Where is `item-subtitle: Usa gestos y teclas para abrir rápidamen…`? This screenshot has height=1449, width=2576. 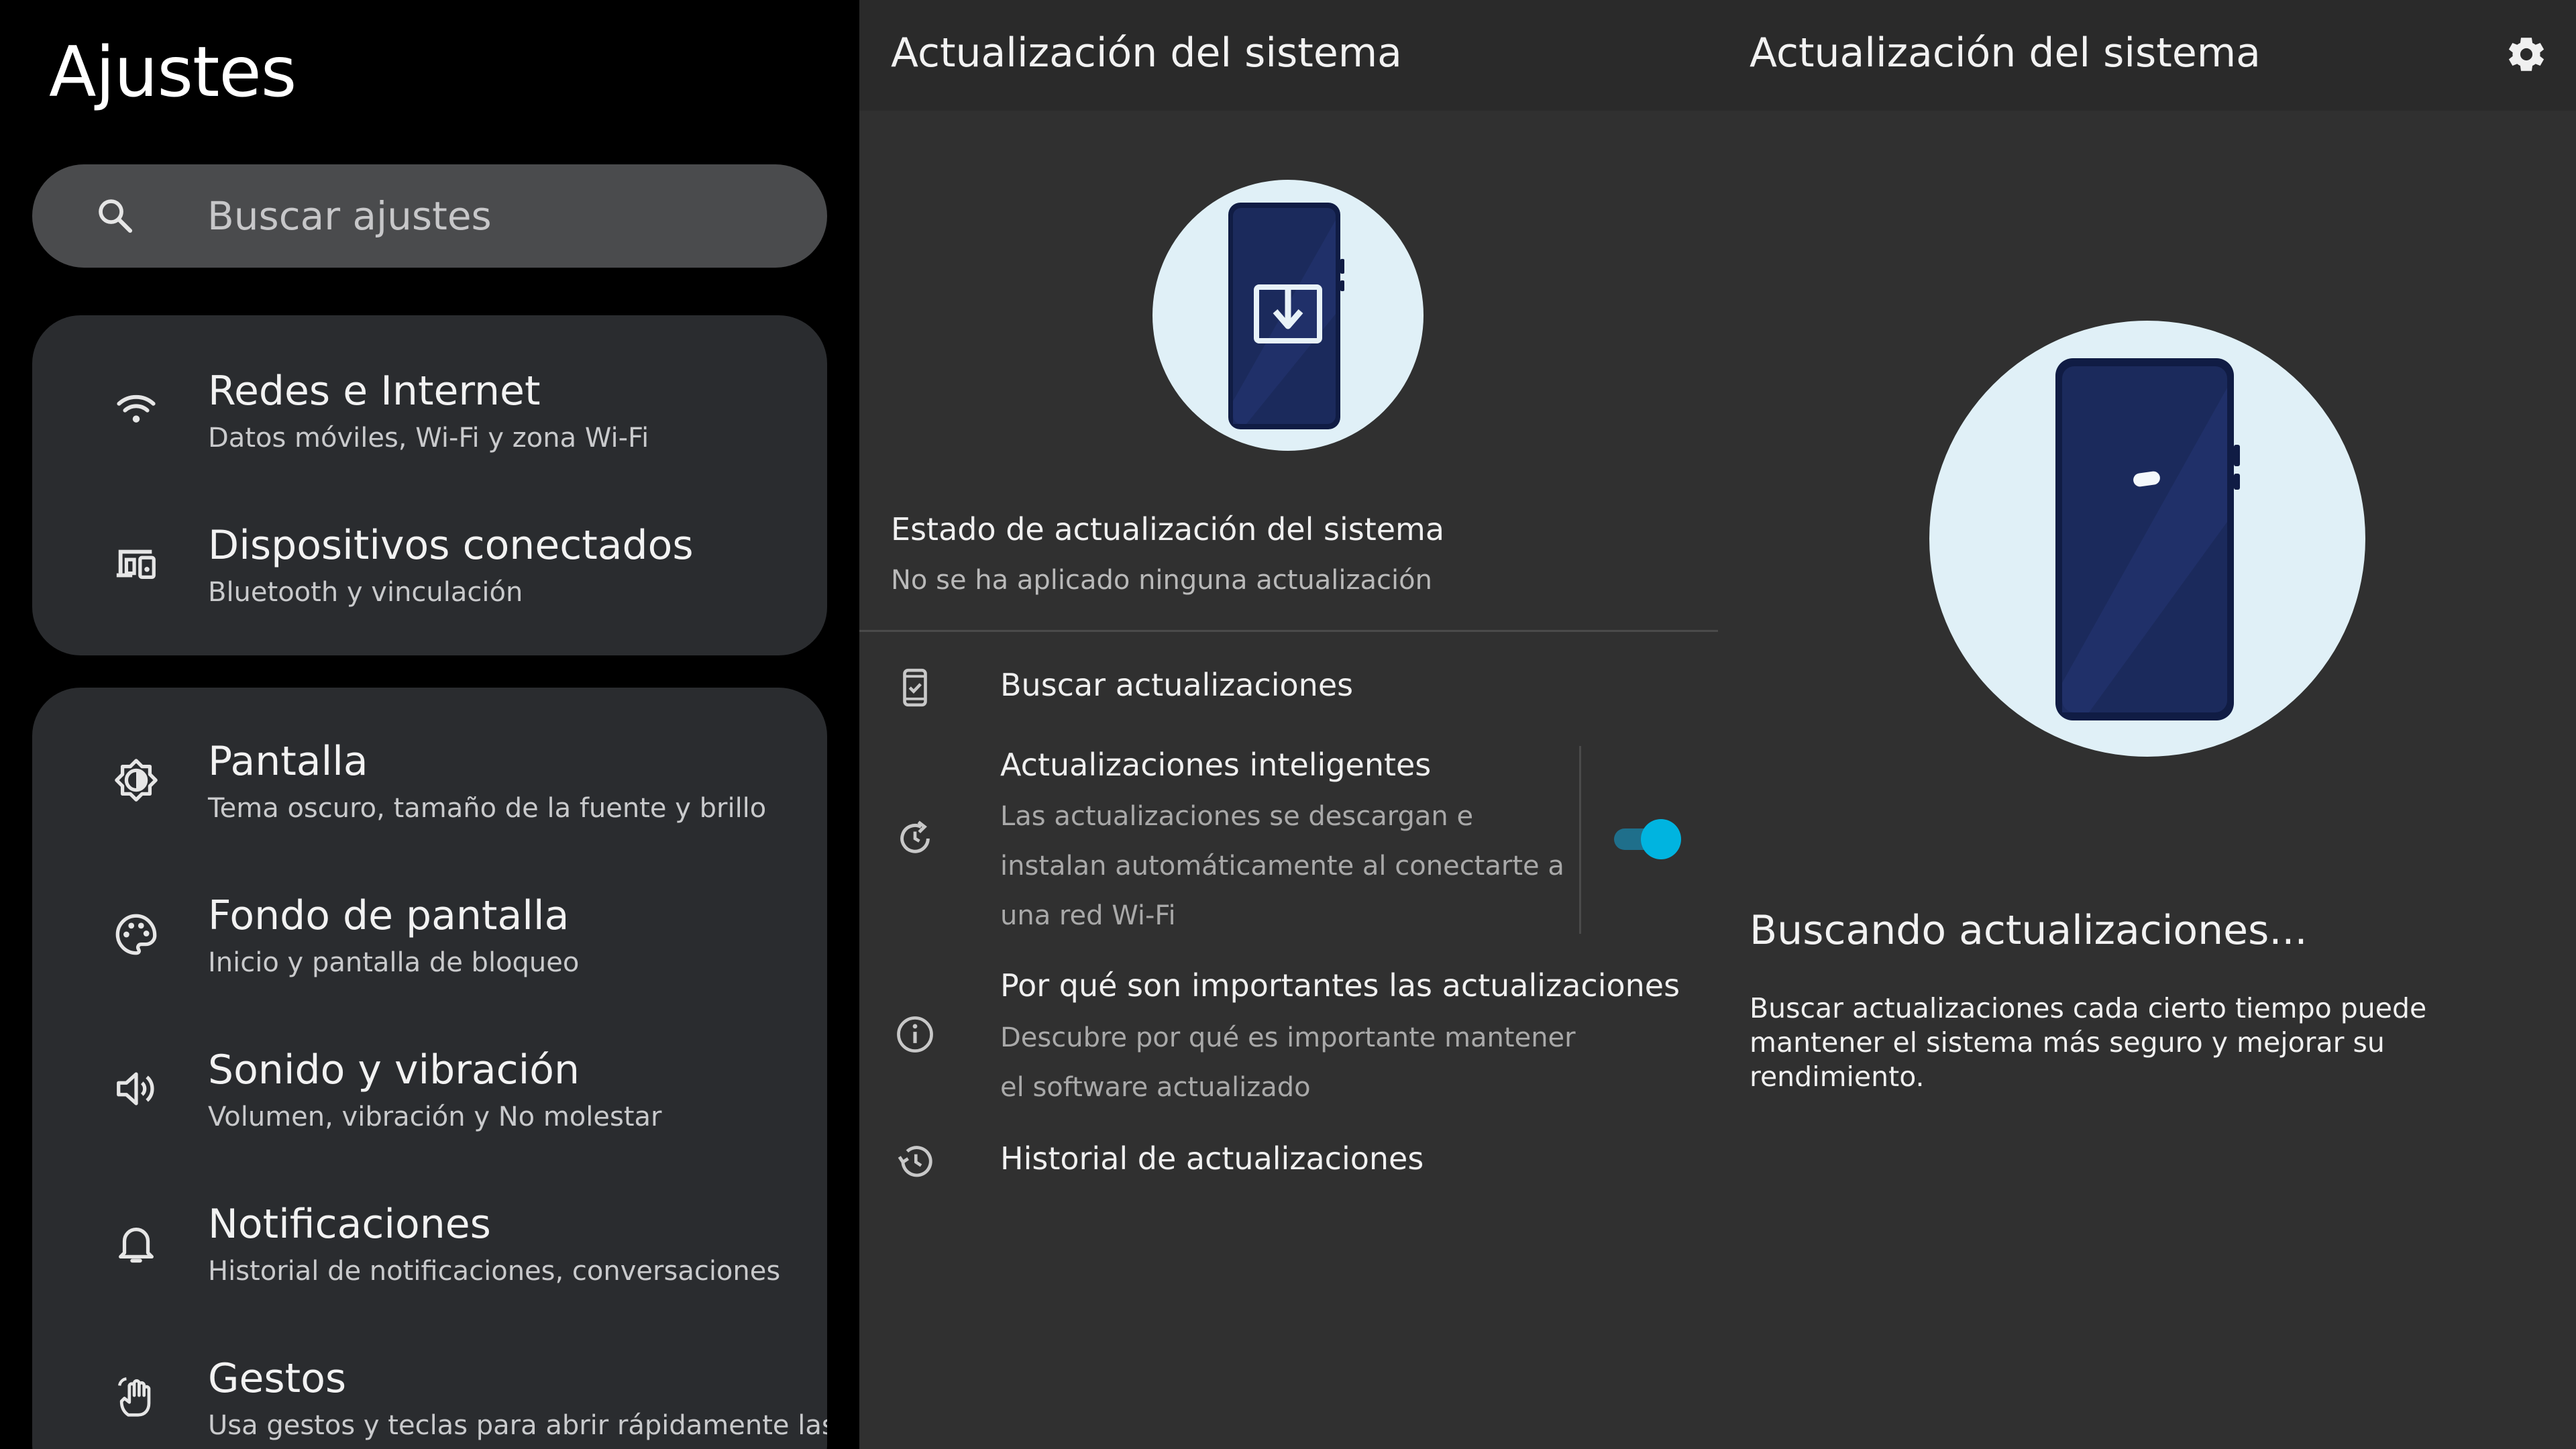
item-subtitle: Usa gestos y teclas para abrir rápidamen… is located at coordinates (517, 1425).